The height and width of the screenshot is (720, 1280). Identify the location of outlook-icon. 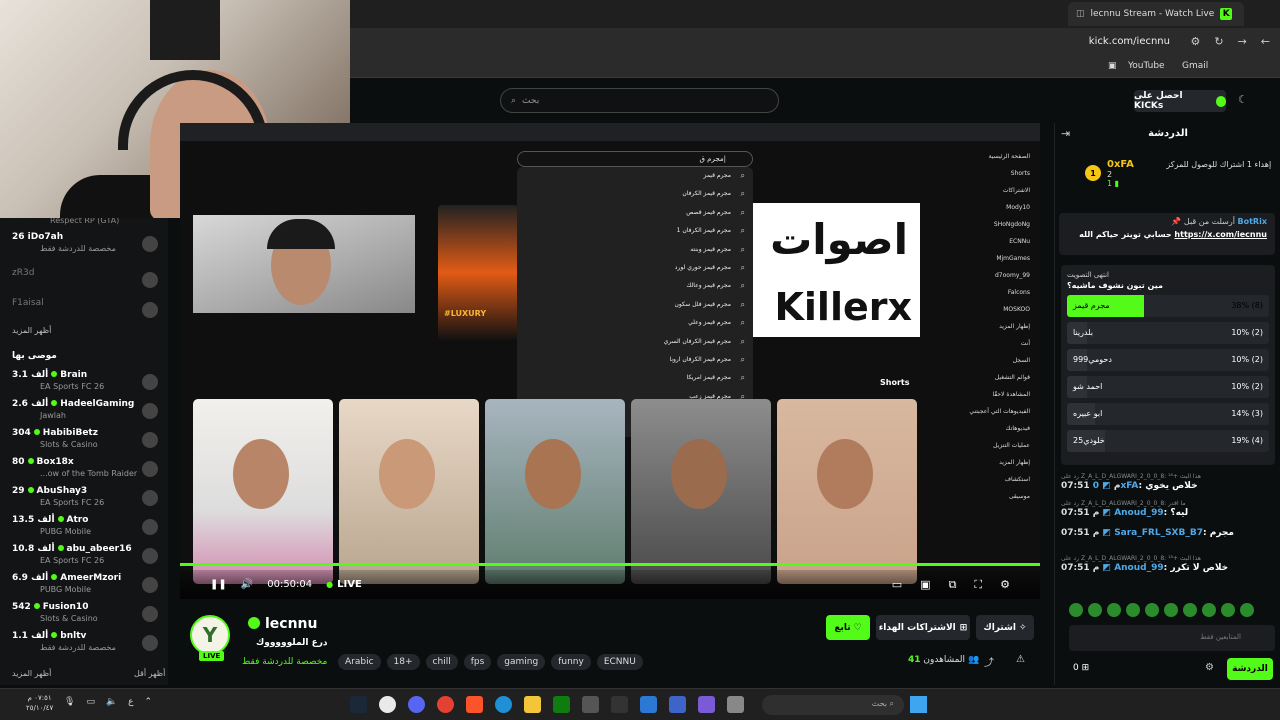
(648, 704).